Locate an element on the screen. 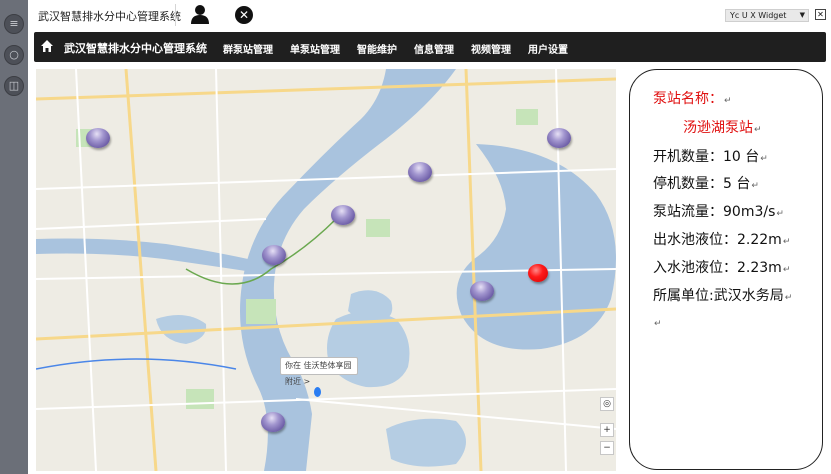  selected-pump-station-marker is located at coordinates (538, 273).